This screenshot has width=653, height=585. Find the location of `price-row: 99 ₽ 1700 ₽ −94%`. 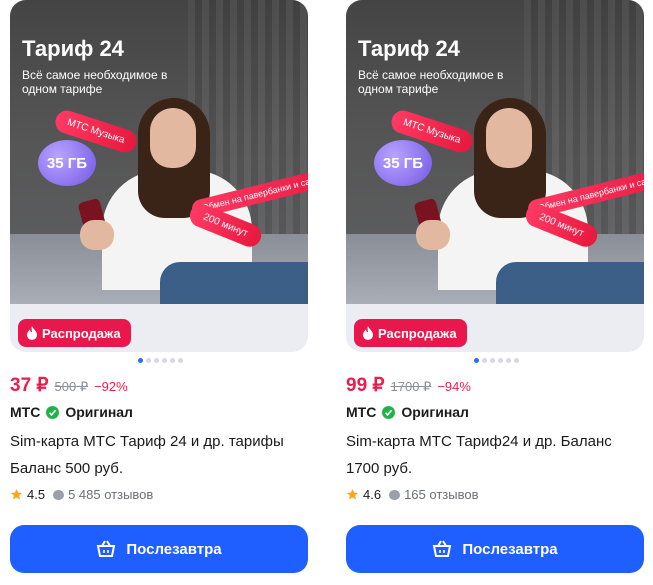

price-row: 99 ₽ 1700 ₽ −94% is located at coordinates (408, 385).